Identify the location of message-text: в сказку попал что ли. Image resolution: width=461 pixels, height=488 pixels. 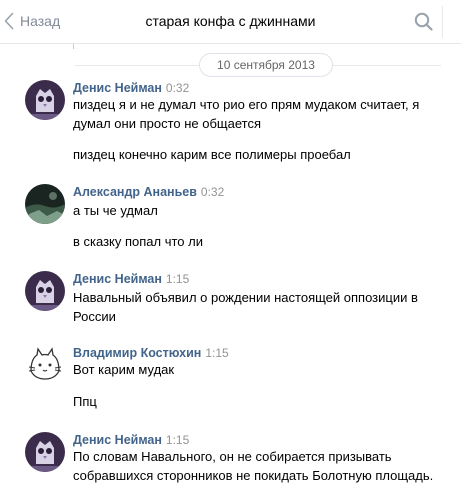
(138, 241).